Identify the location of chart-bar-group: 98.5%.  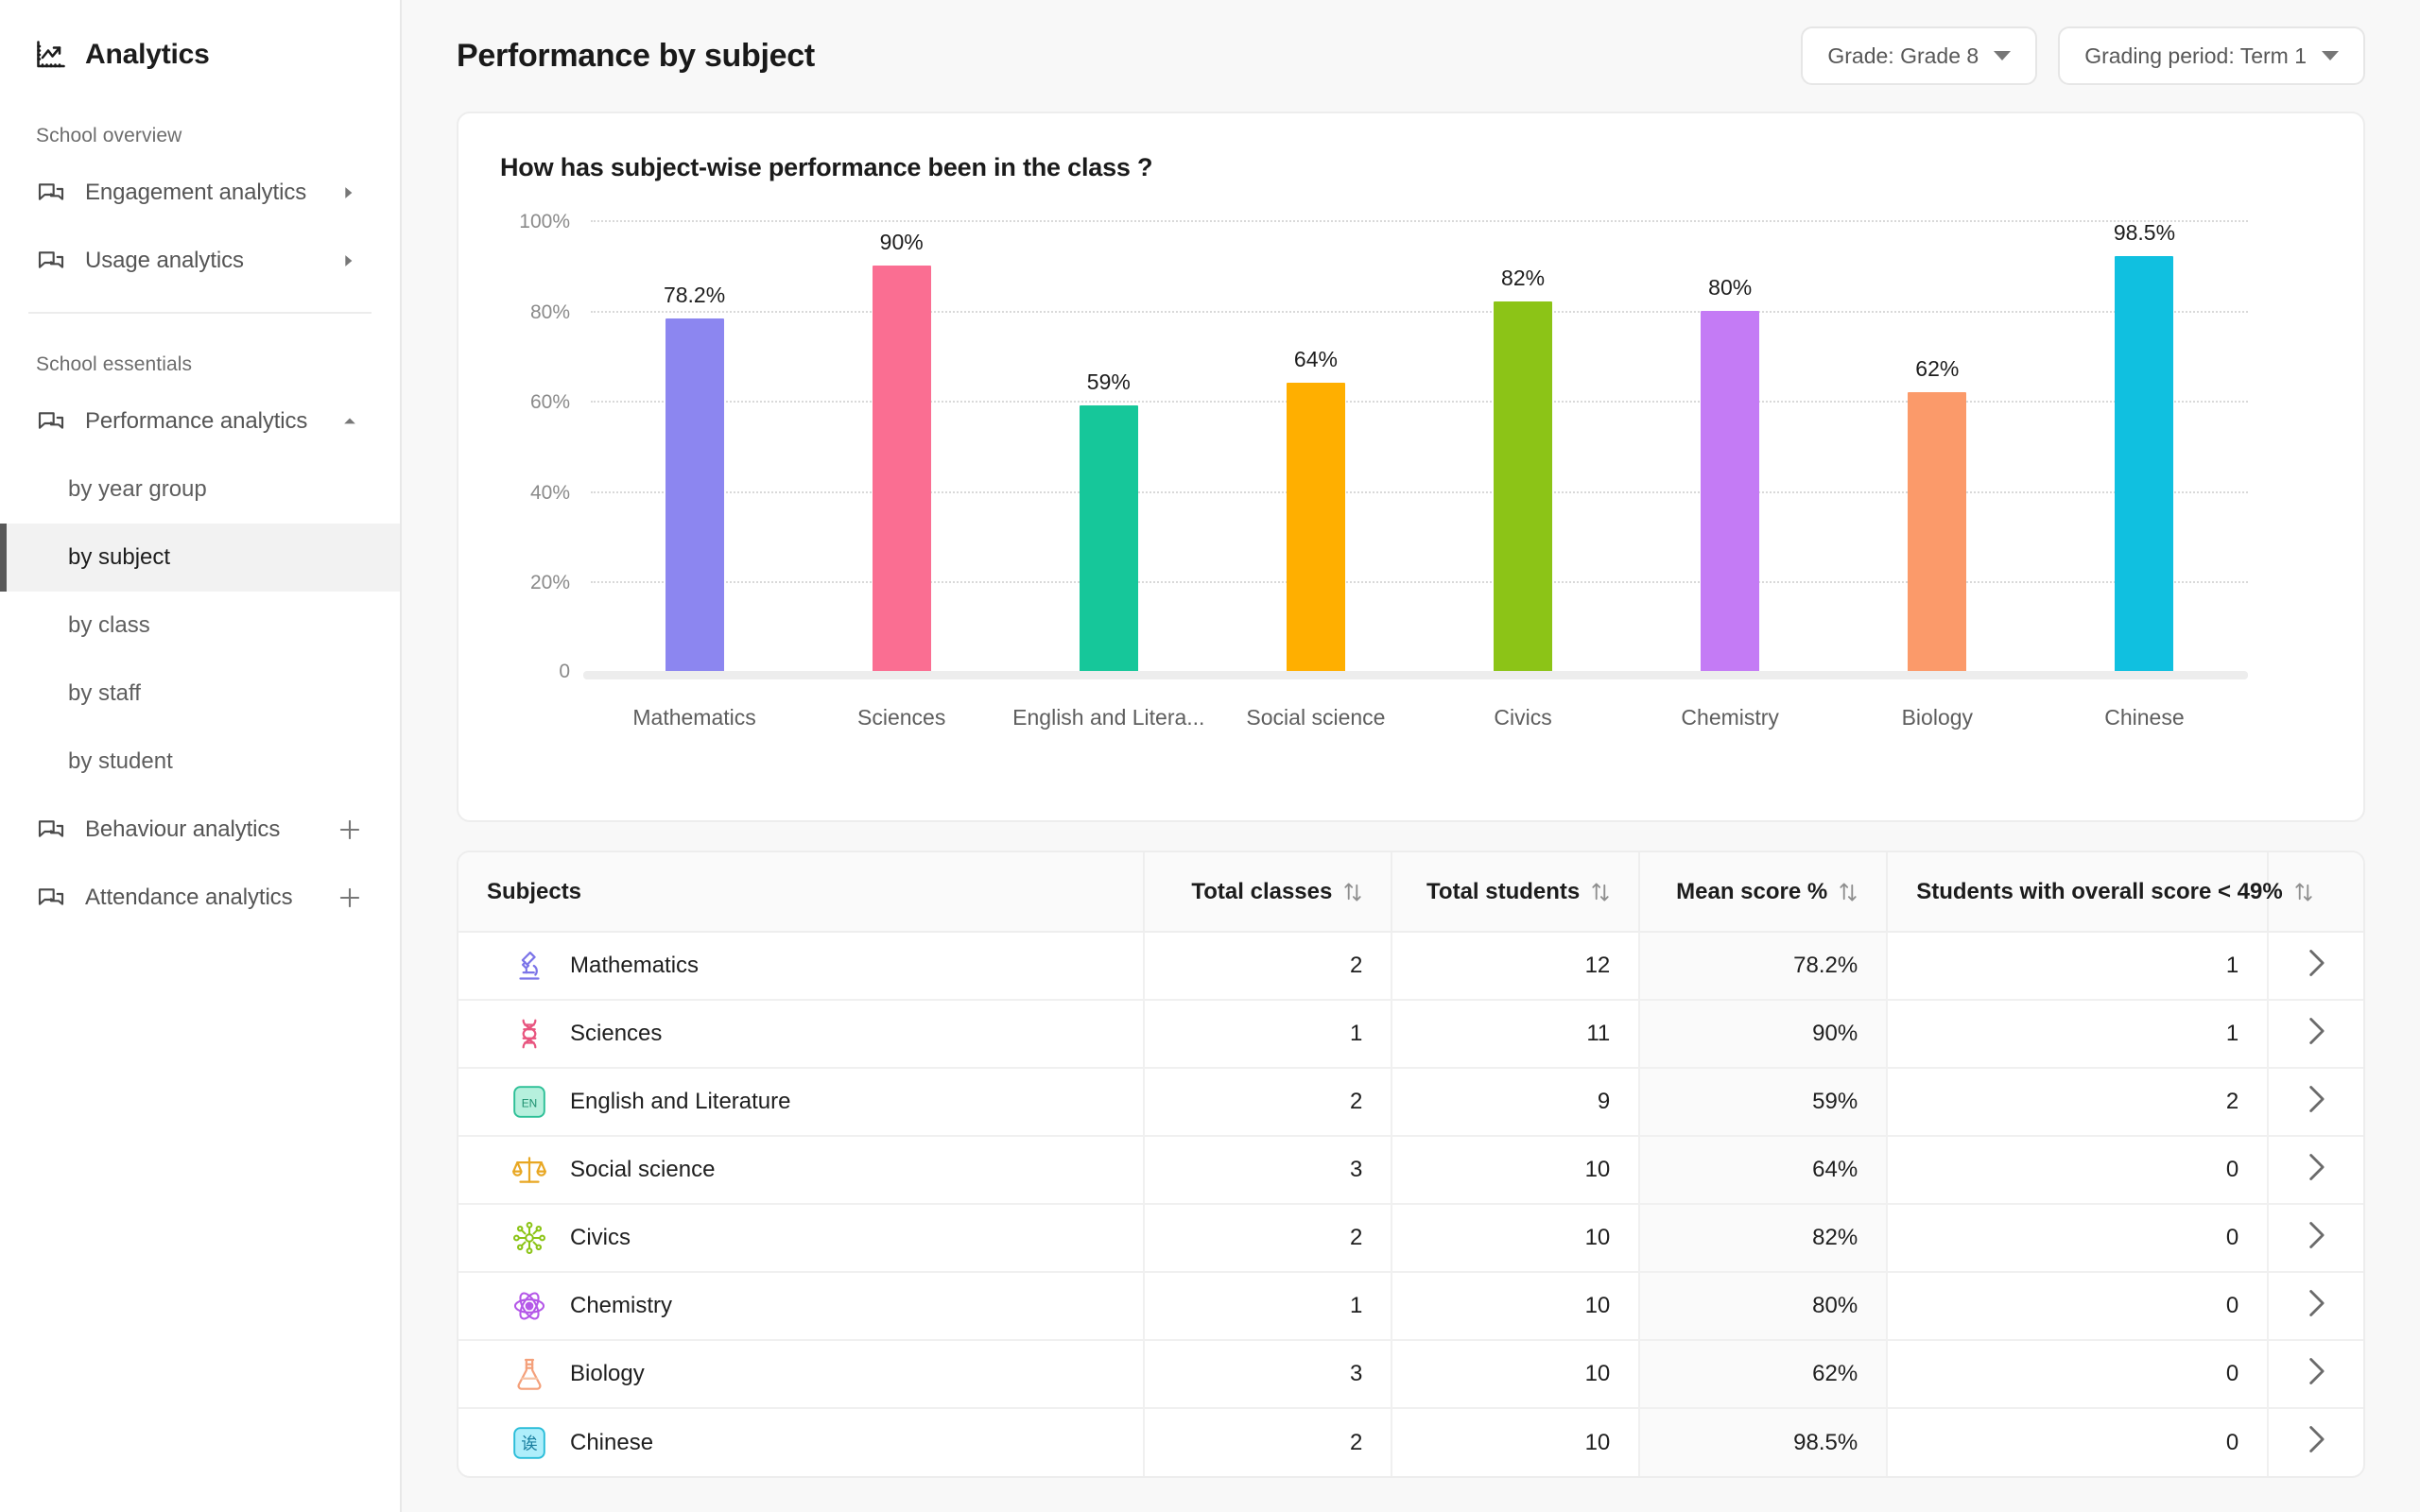
(2145, 446).